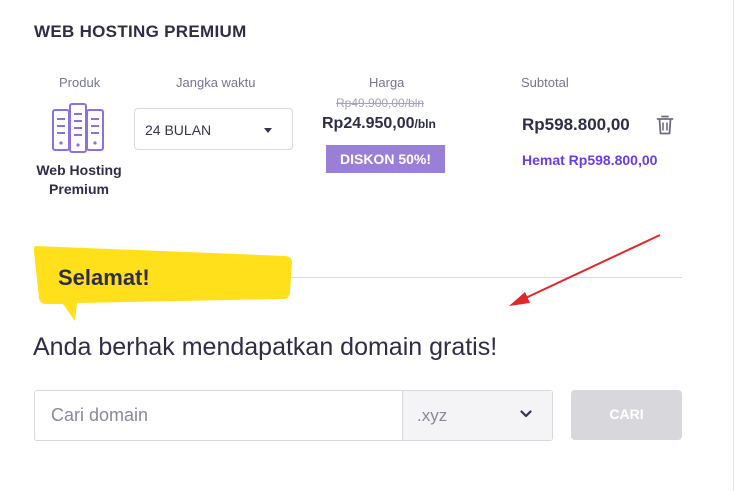 This screenshot has height=491, width=740. I want to click on caret-down-icon, so click(268, 130).